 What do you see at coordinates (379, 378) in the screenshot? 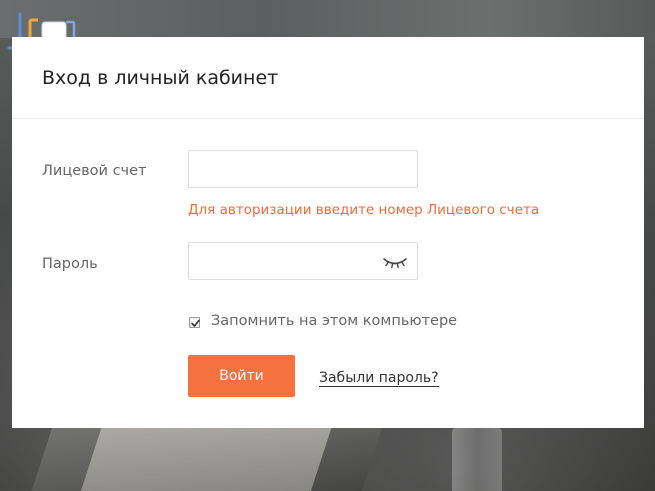
I see `forgot-password-link: Забыли пароль?` at bounding box center [379, 378].